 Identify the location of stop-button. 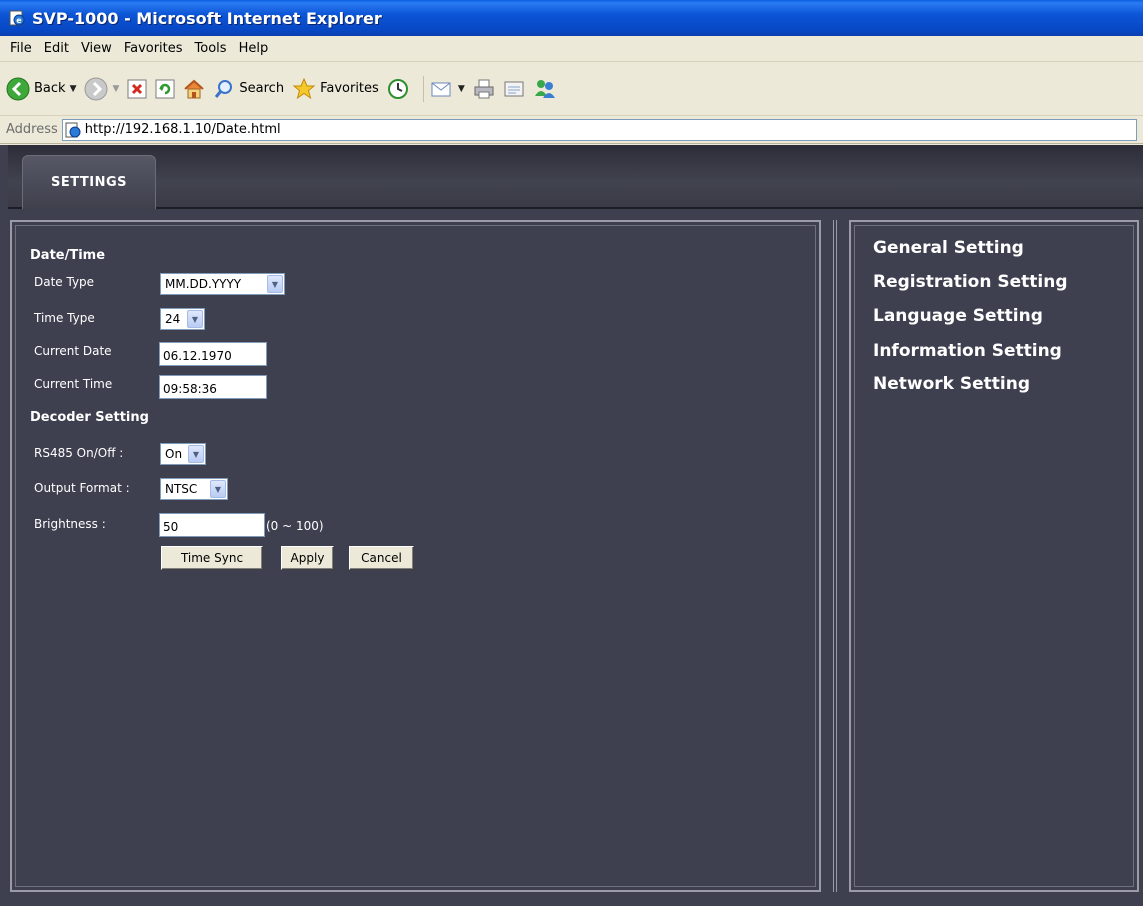
(137, 89).